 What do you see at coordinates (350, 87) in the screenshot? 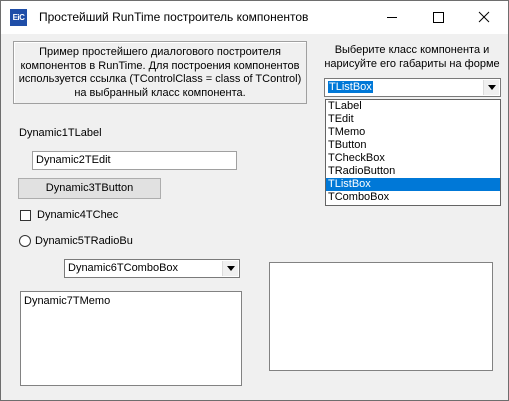
I see `class-combobox-value: TListBox` at bounding box center [350, 87].